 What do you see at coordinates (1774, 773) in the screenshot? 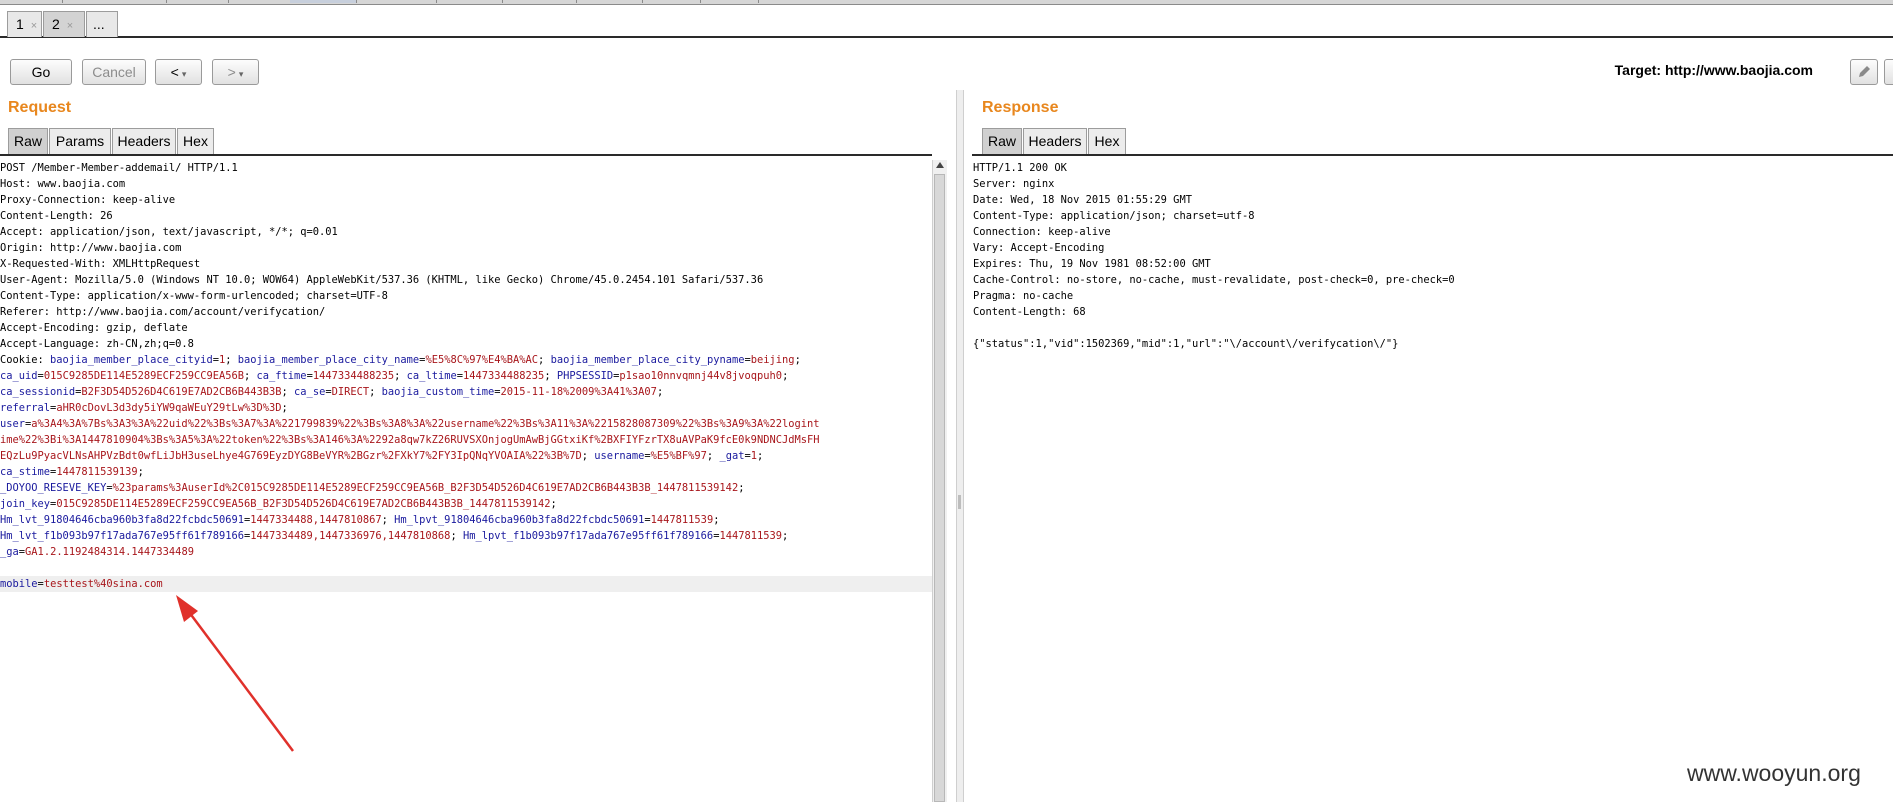
I see `watermark: www.wooyun.org` at bounding box center [1774, 773].